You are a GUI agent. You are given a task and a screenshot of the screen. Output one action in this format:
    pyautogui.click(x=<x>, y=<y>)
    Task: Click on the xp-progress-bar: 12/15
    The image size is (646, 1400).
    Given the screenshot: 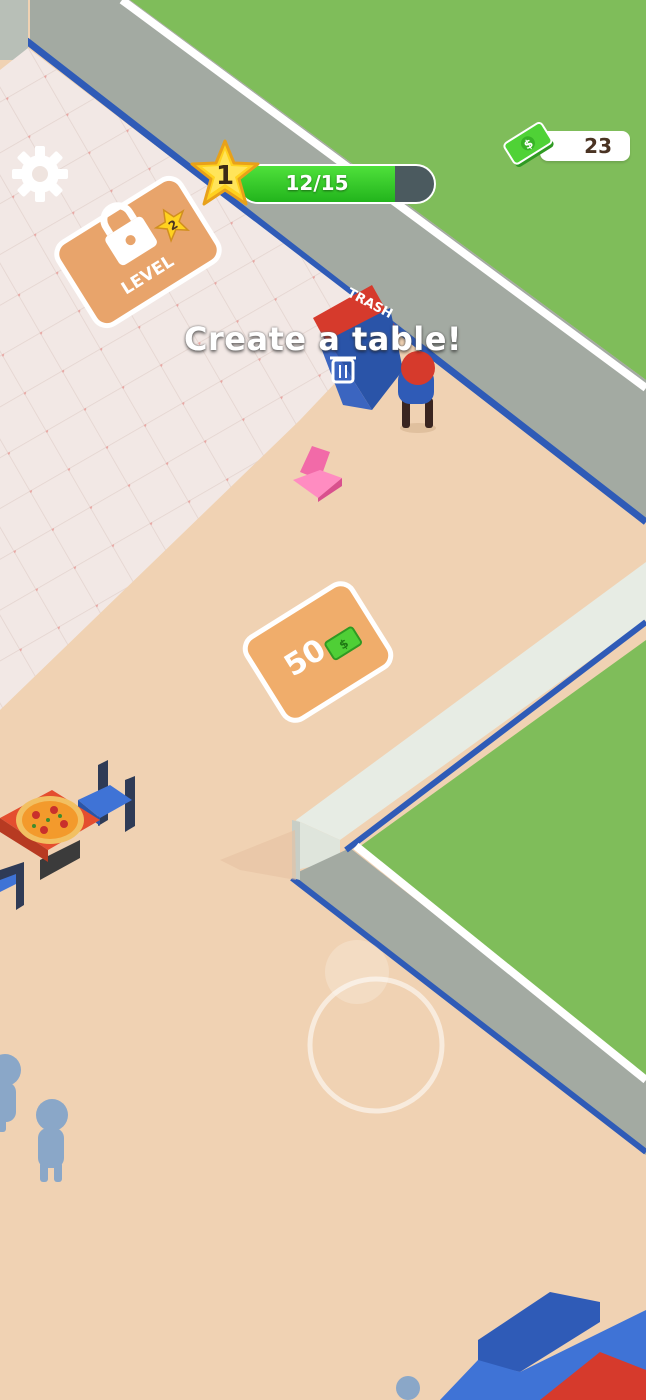 What is the action you would take?
    pyautogui.click(x=337, y=184)
    